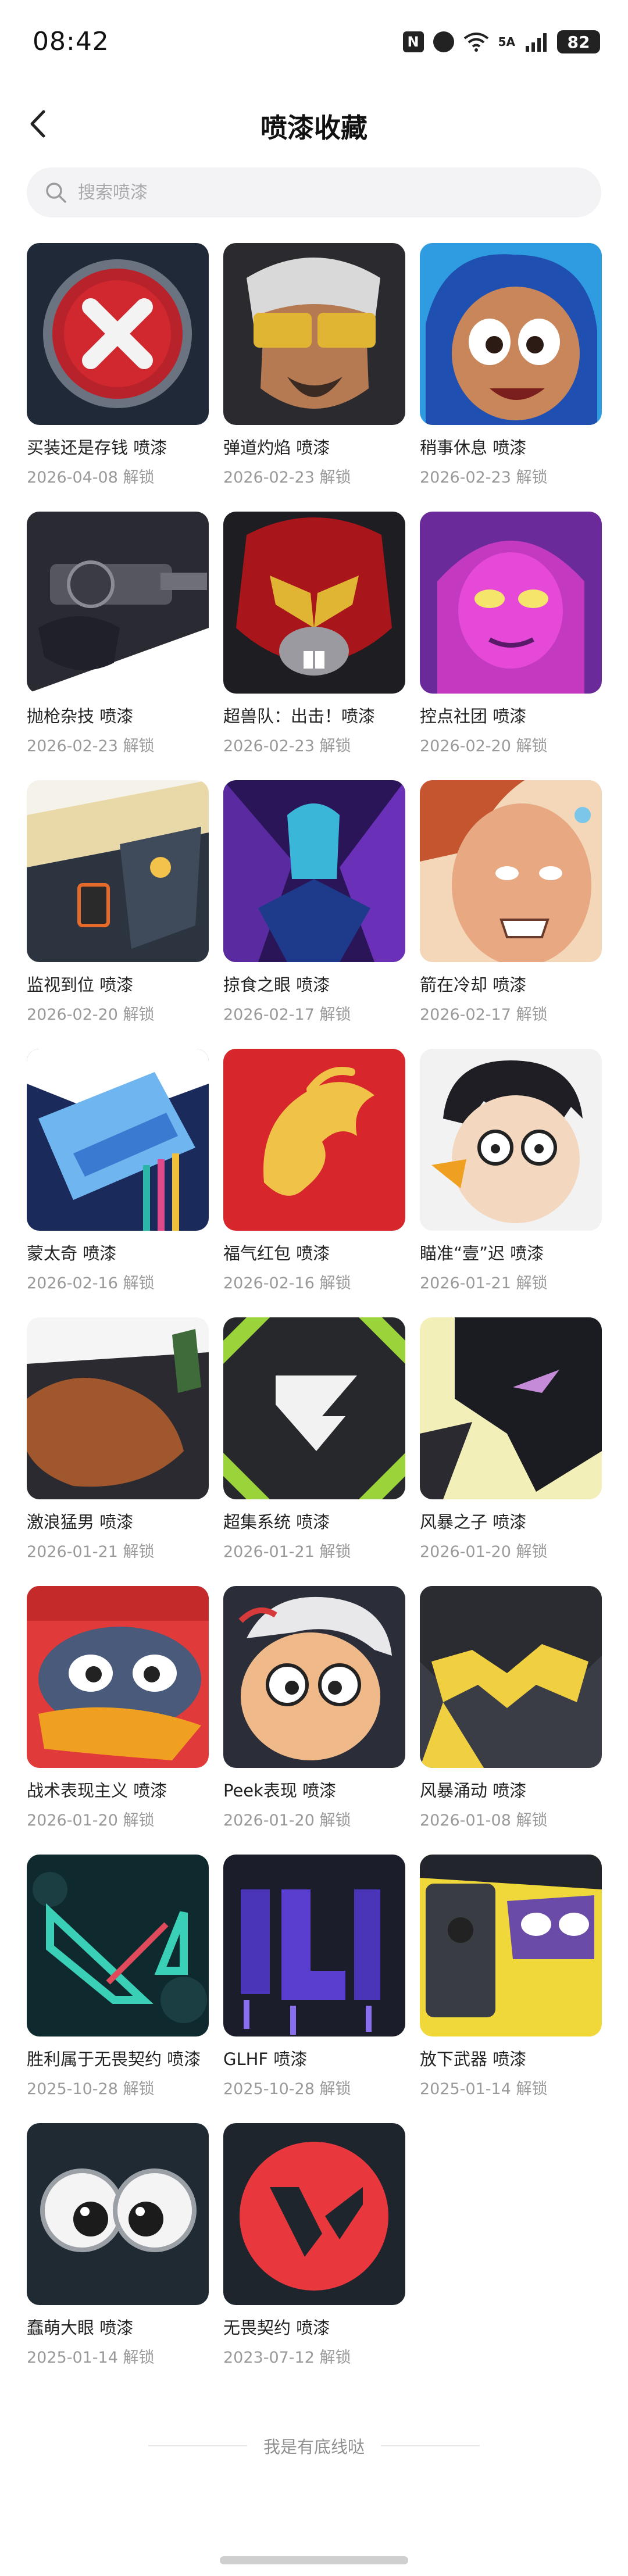  Describe the element at coordinates (114, 2059) in the screenshot. I see `spray-name: 胜利属于无畏契约 喷漆` at that location.